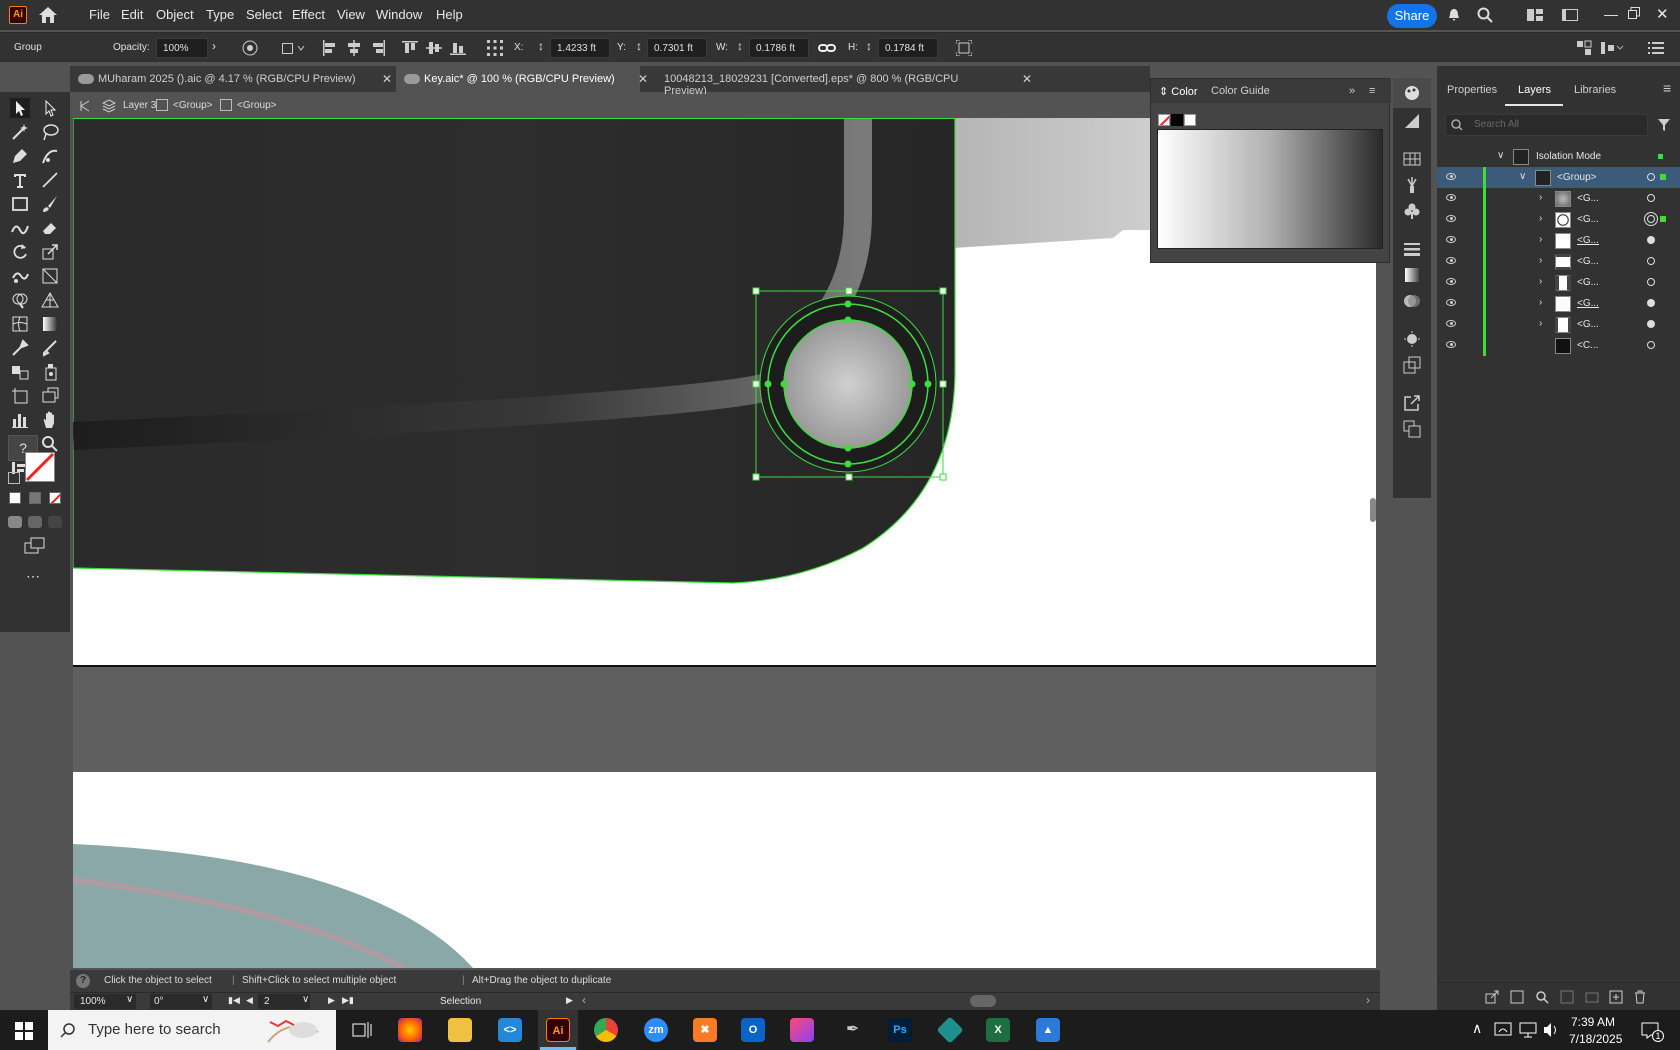 The height and width of the screenshot is (1050, 1680). I want to click on chrome-icon, so click(606, 1030).